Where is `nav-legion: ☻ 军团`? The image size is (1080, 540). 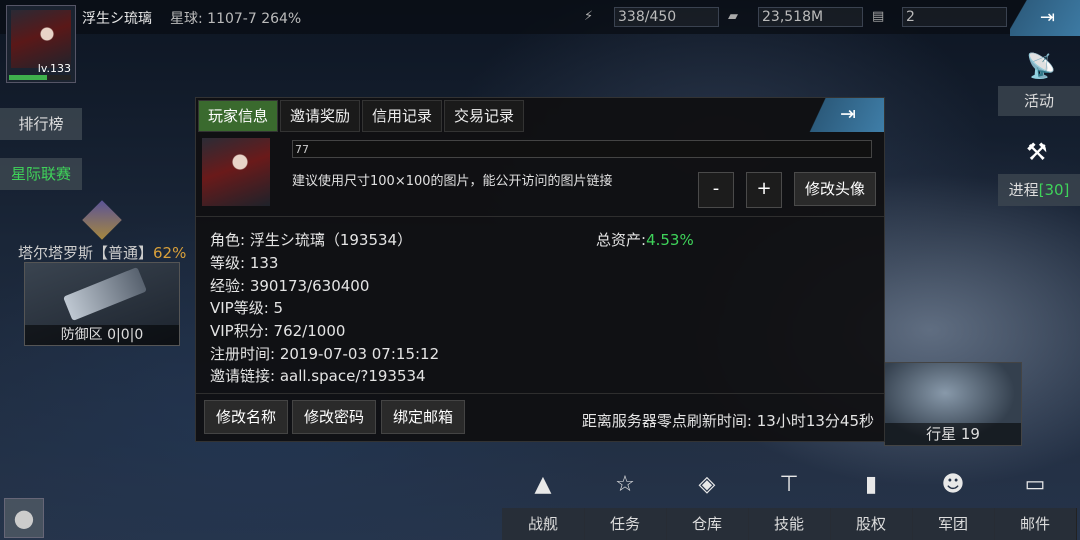
nav-legion: ☻ 军团 is located at coordinates (953, 506).